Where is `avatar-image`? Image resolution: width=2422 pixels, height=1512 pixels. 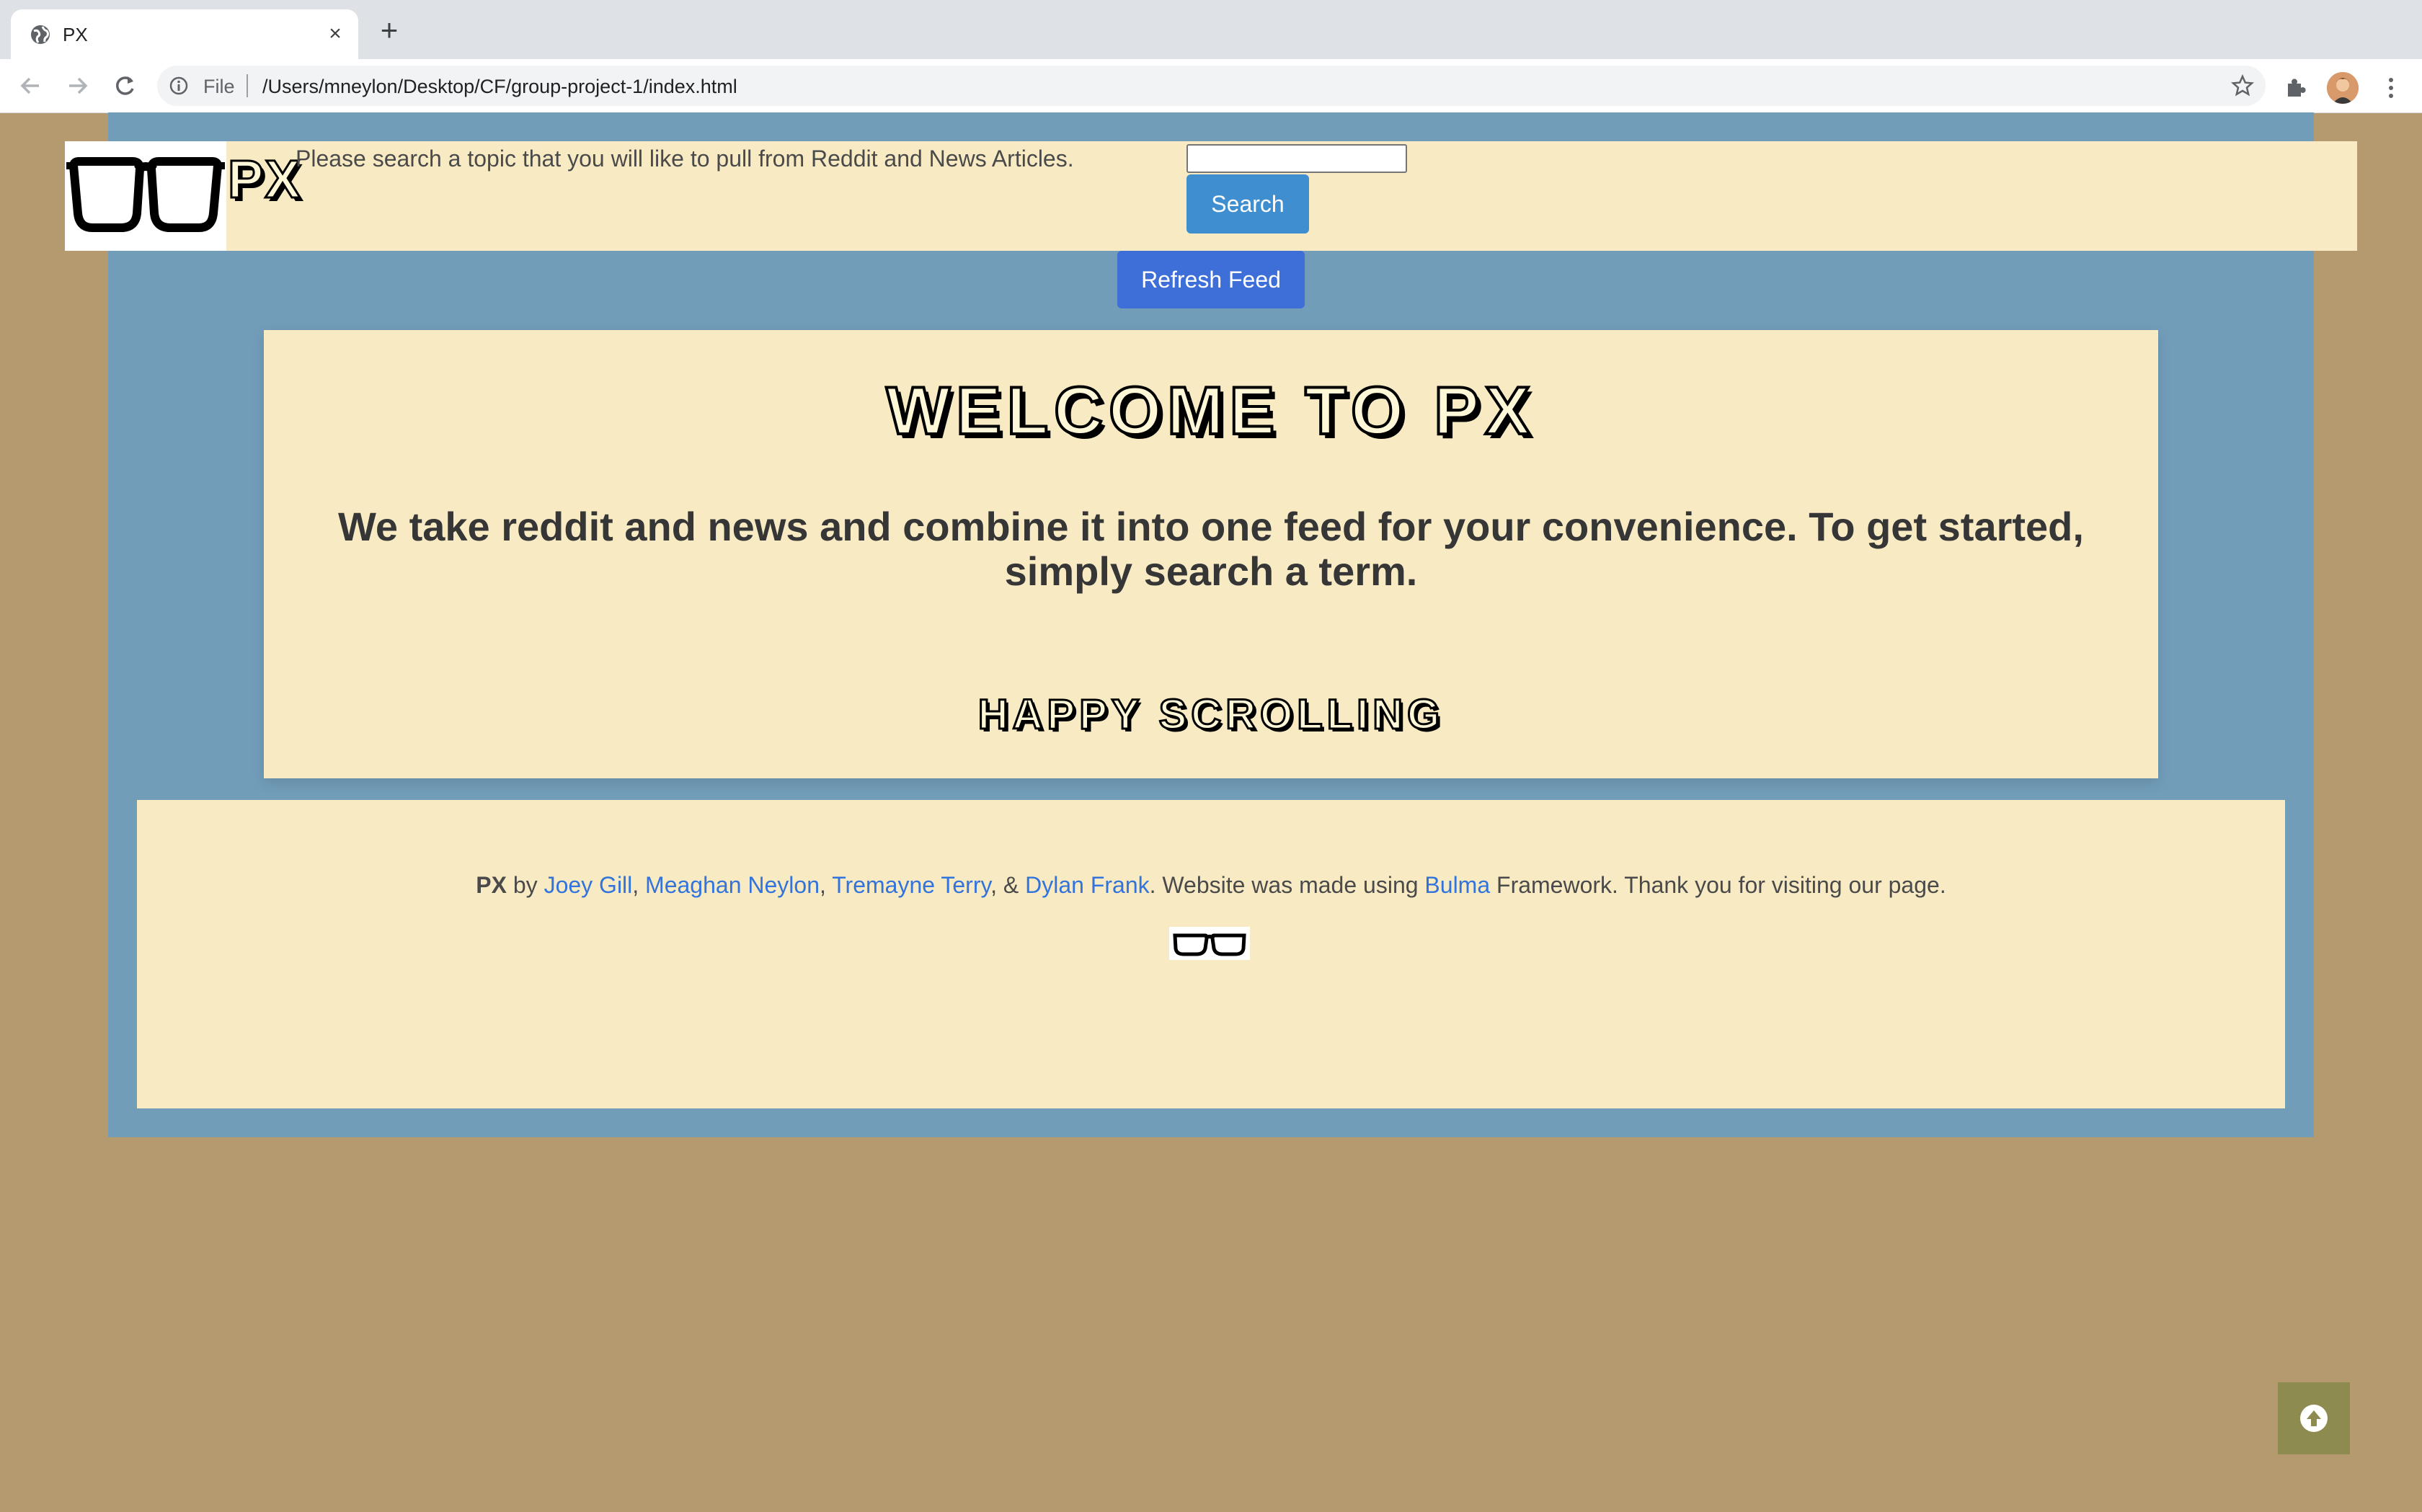
avatar-image is located at coordinates (2343, 88).